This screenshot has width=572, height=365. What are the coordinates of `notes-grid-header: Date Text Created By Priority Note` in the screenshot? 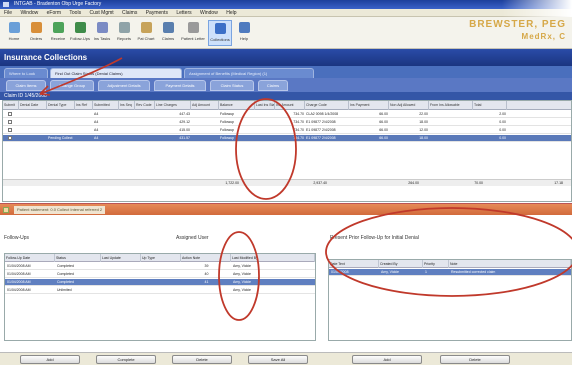 It's located at (450, 264).